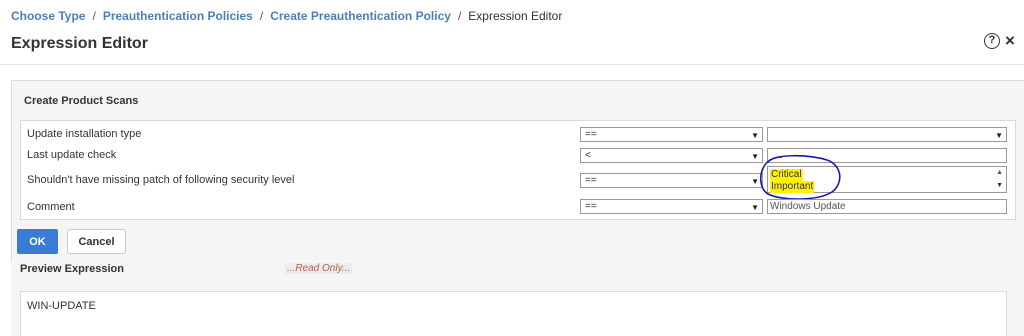  What do you see at coordinates (515, 16) in the screenshot?
I see `breadcrumb-current: Expression Editor` at bounding box center [515, 16].